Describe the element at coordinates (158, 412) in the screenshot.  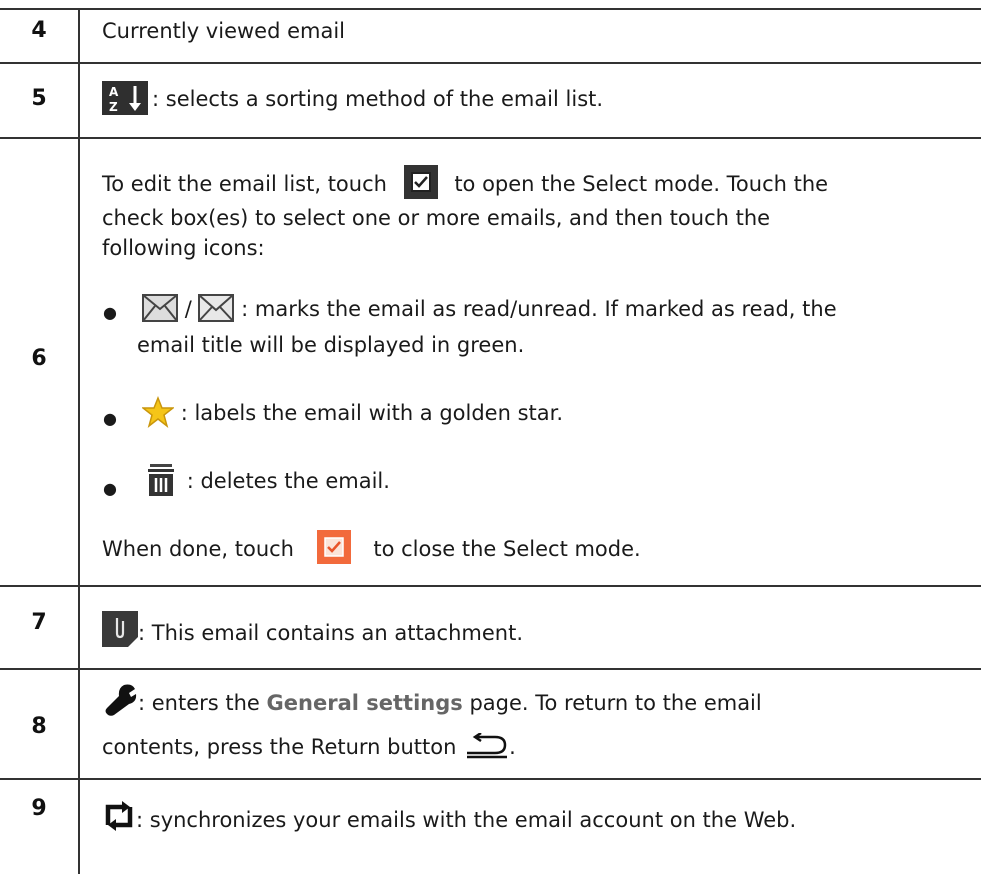
I see `star-icon` at that location.